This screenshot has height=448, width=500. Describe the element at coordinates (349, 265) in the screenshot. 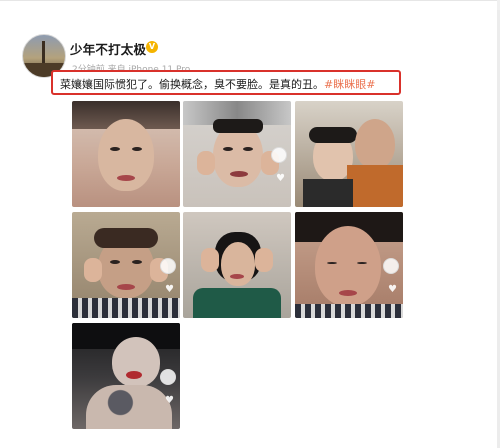

I see `photo-6: ♥` at that location.